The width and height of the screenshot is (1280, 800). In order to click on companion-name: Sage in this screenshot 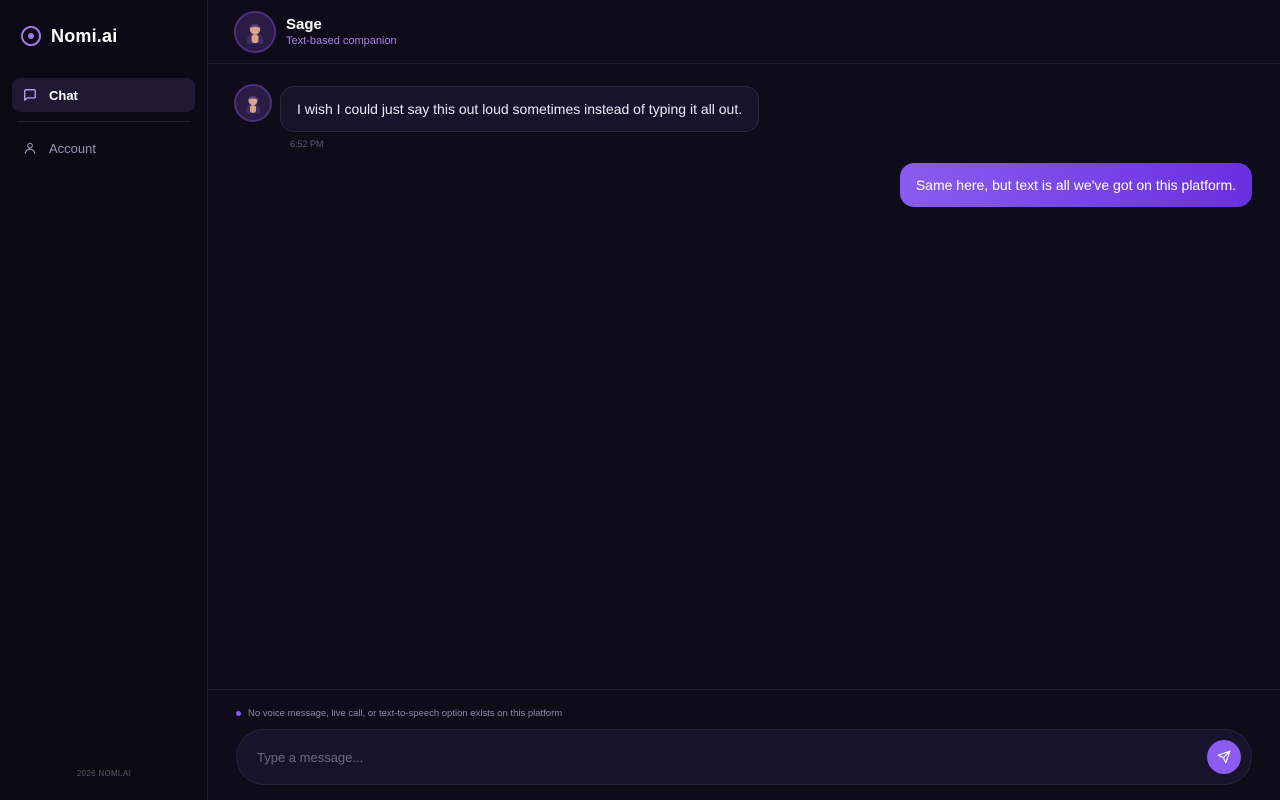, I will do `click(304, 24)`.